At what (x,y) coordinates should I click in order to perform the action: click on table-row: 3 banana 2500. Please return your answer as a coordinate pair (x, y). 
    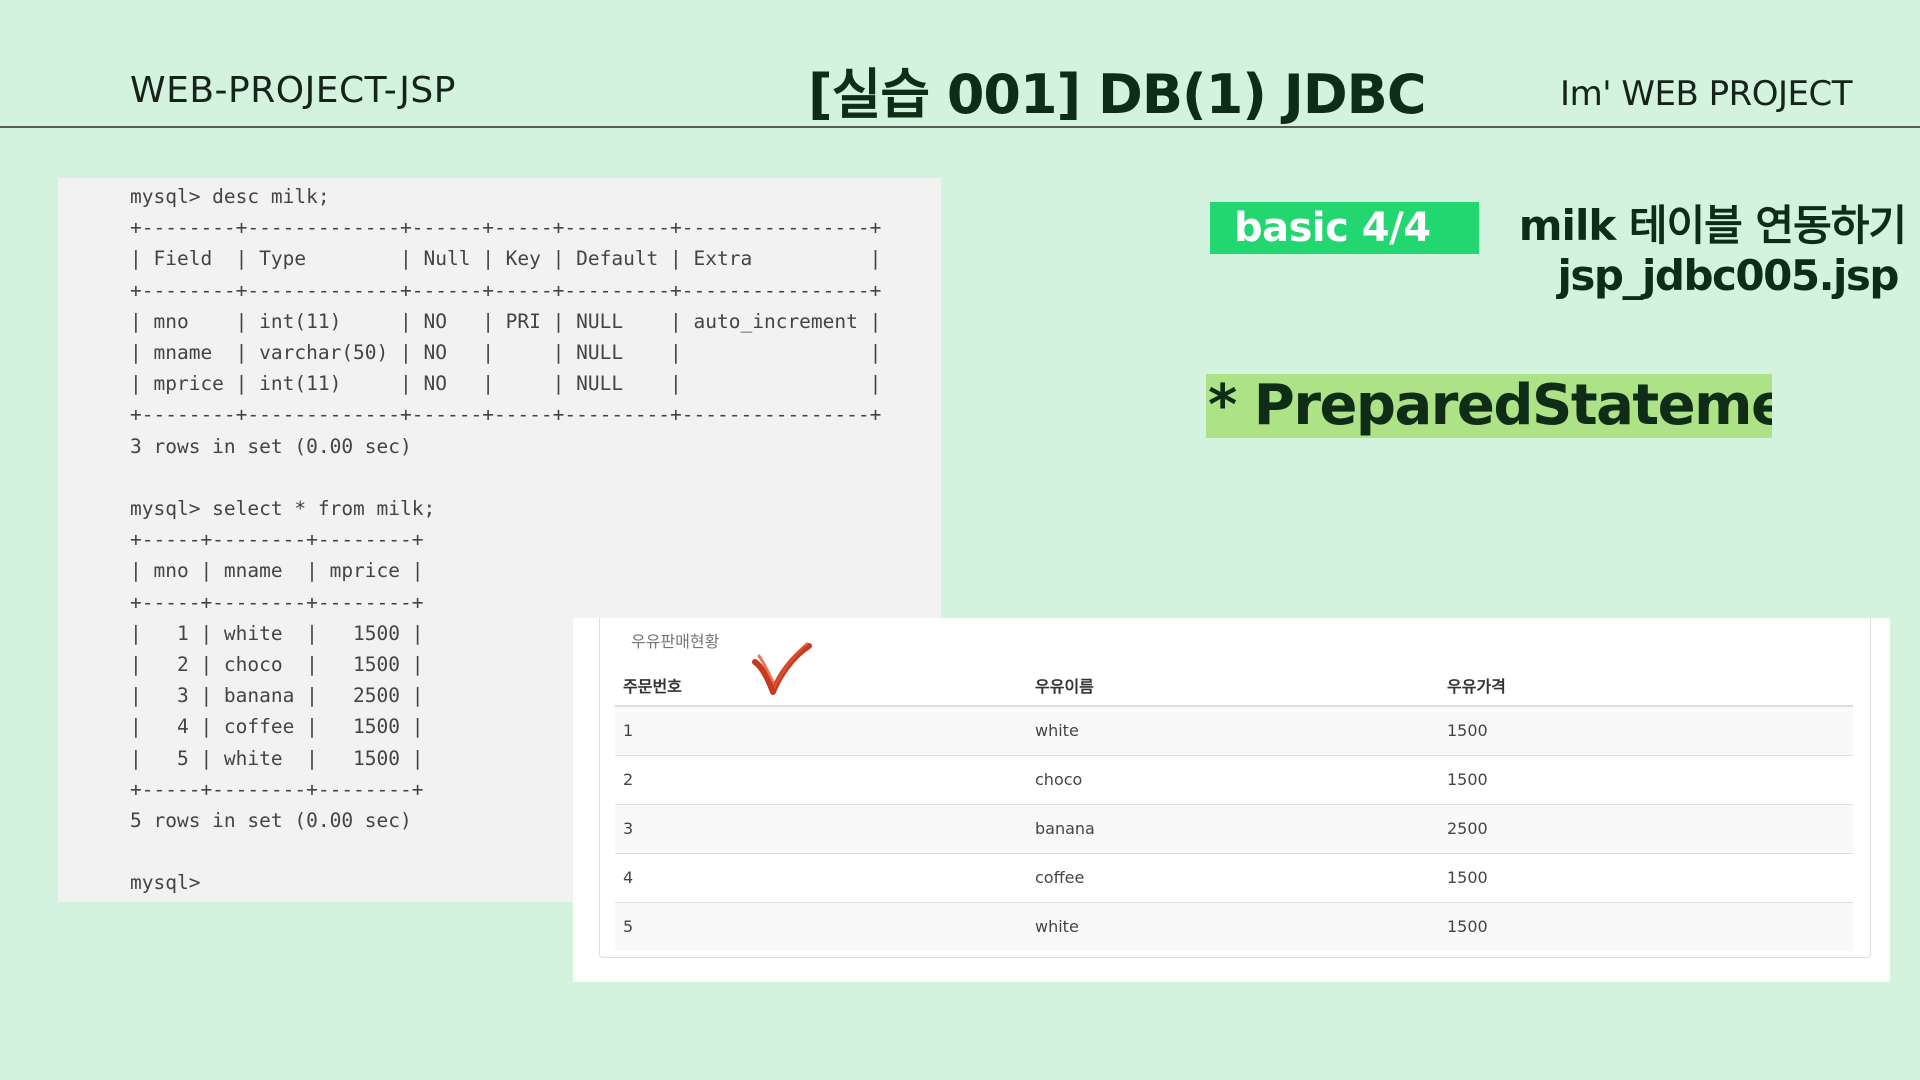
    Looking at the image, I should click on (1234, 828).